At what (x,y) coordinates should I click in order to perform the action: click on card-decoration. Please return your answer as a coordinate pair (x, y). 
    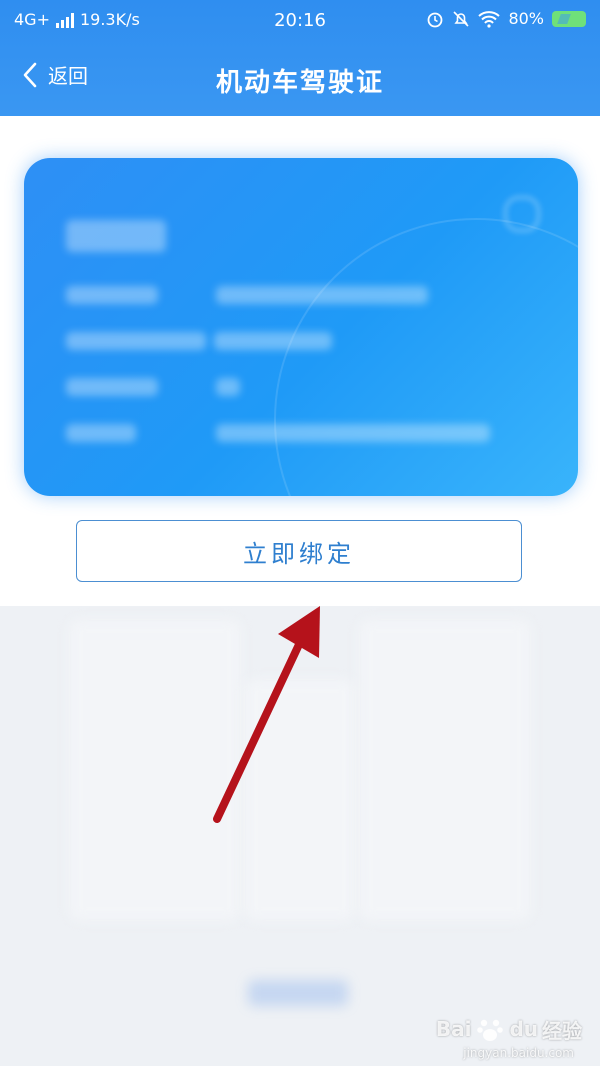
    Looking at the image, I should click on (426, 357).